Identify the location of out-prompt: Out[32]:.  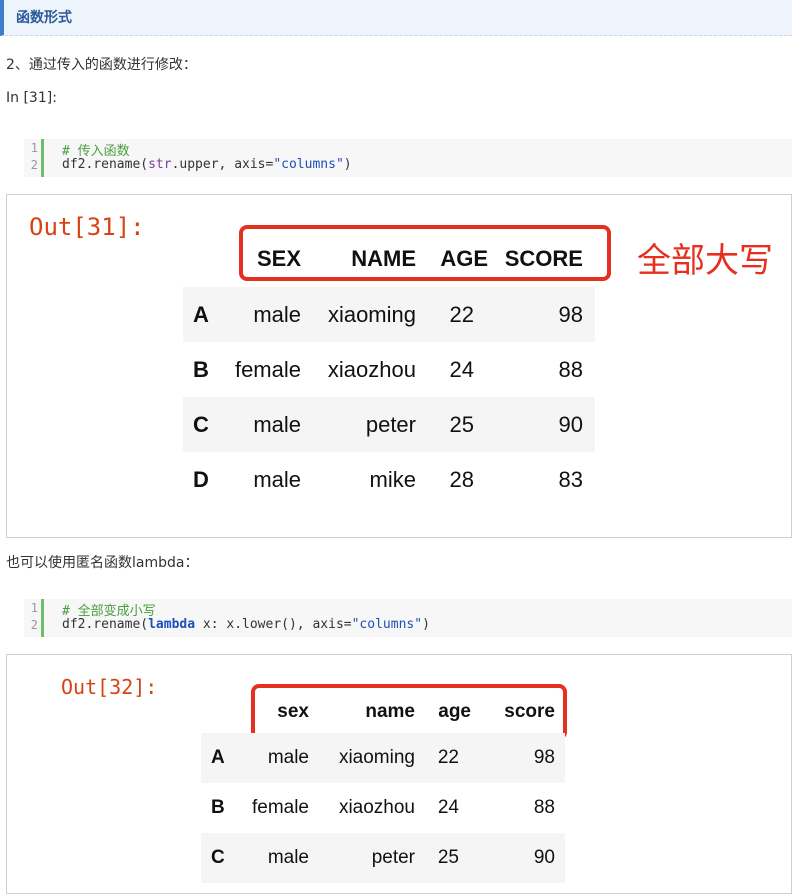
(109, 687).